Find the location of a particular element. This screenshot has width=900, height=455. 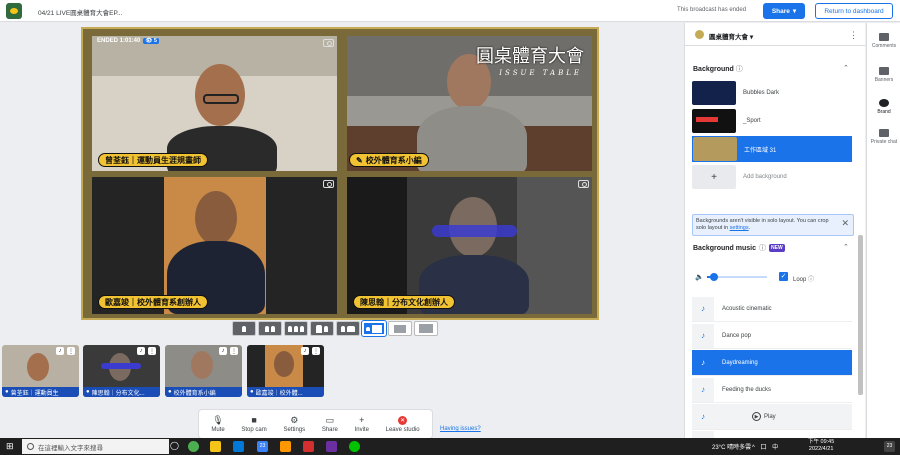

return-to-dashboard-button: Return to dashboard is located at coordinates (854, 11).